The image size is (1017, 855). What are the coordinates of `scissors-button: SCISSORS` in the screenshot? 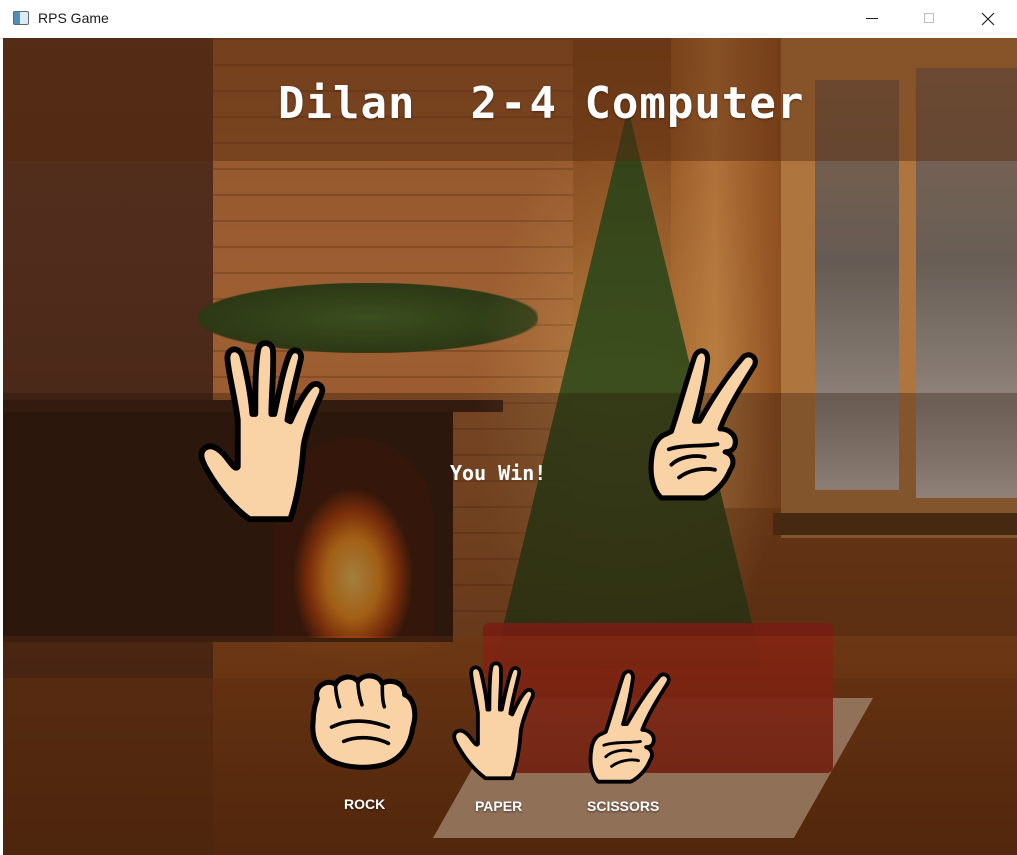 It's located at (632, 737).